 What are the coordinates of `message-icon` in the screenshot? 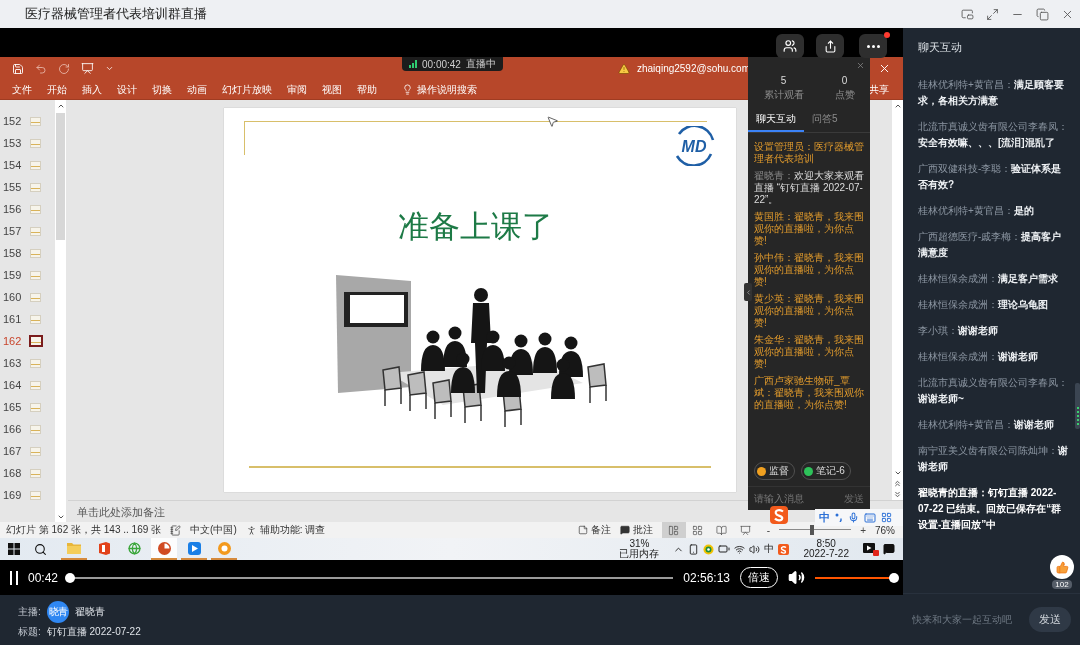 It's located at (889, 549).